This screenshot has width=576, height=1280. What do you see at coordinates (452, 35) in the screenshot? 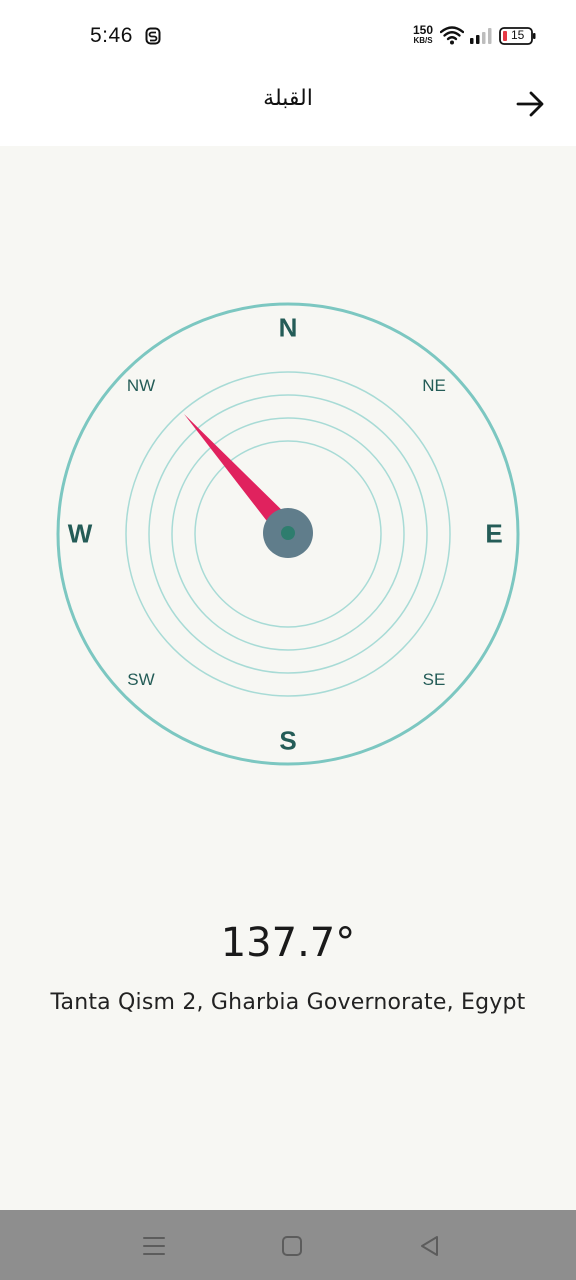
I see `wifi-icon` at bounding box center [452, 35].